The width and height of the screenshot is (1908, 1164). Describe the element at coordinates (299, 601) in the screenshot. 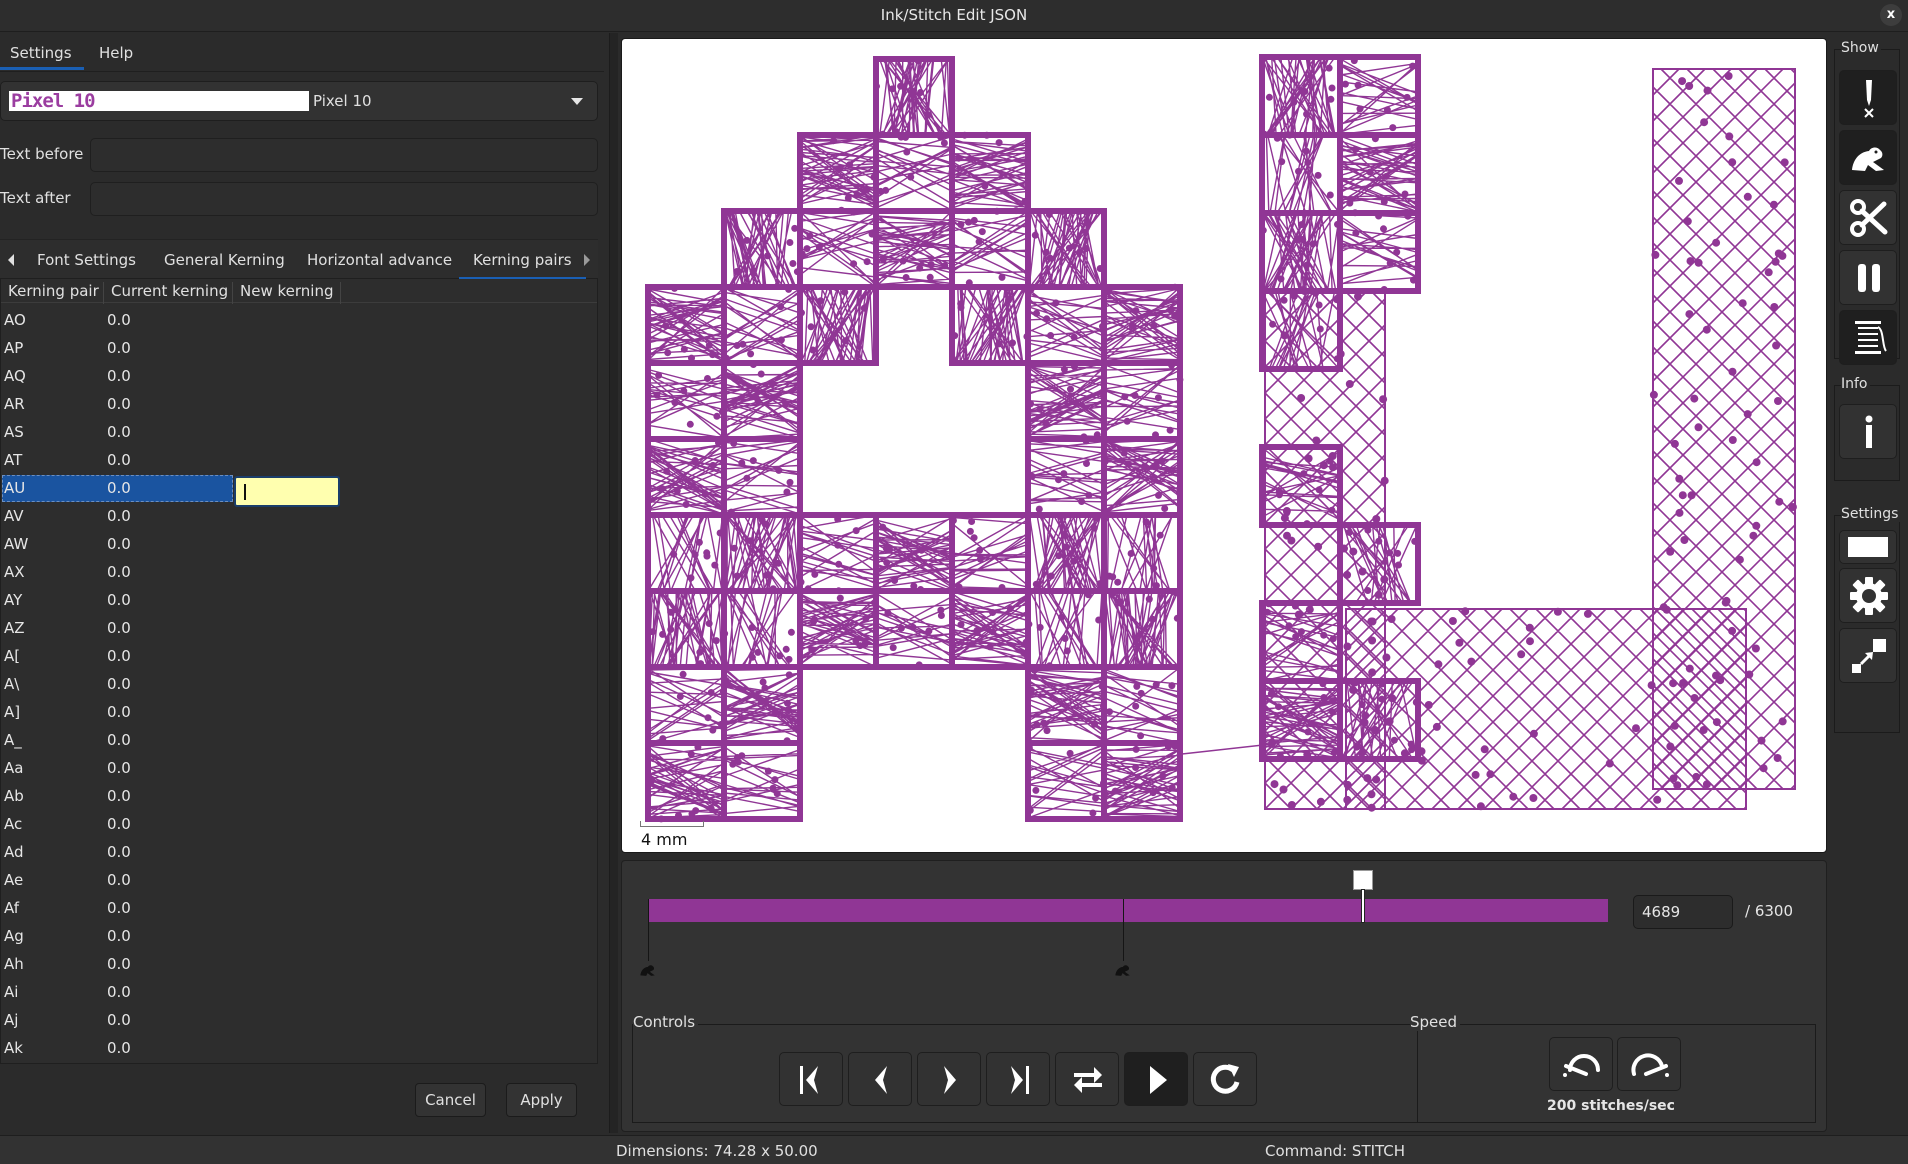

I see `table-row: AY 0.0` at that location.